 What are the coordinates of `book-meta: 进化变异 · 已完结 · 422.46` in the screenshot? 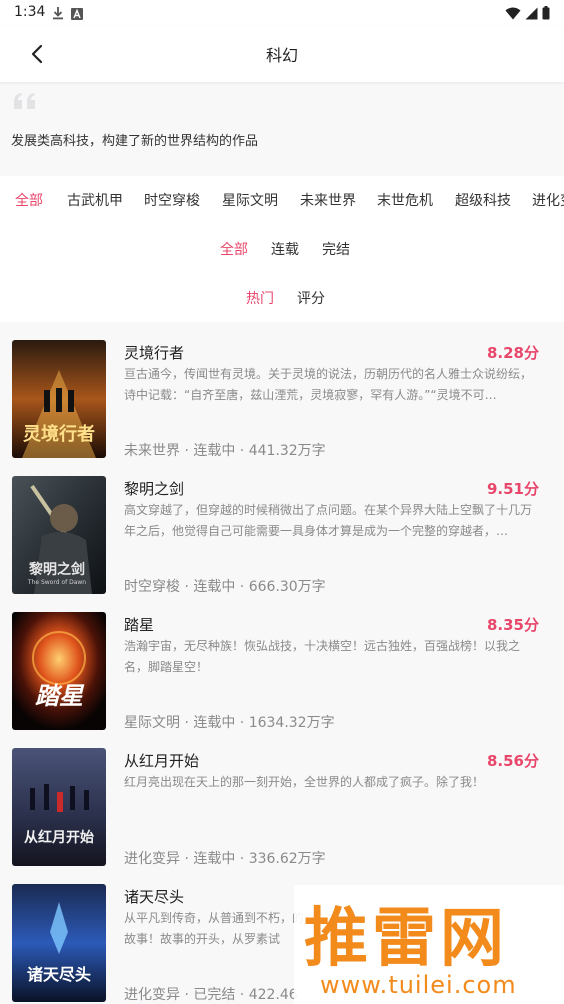 It's located at (211, 995).